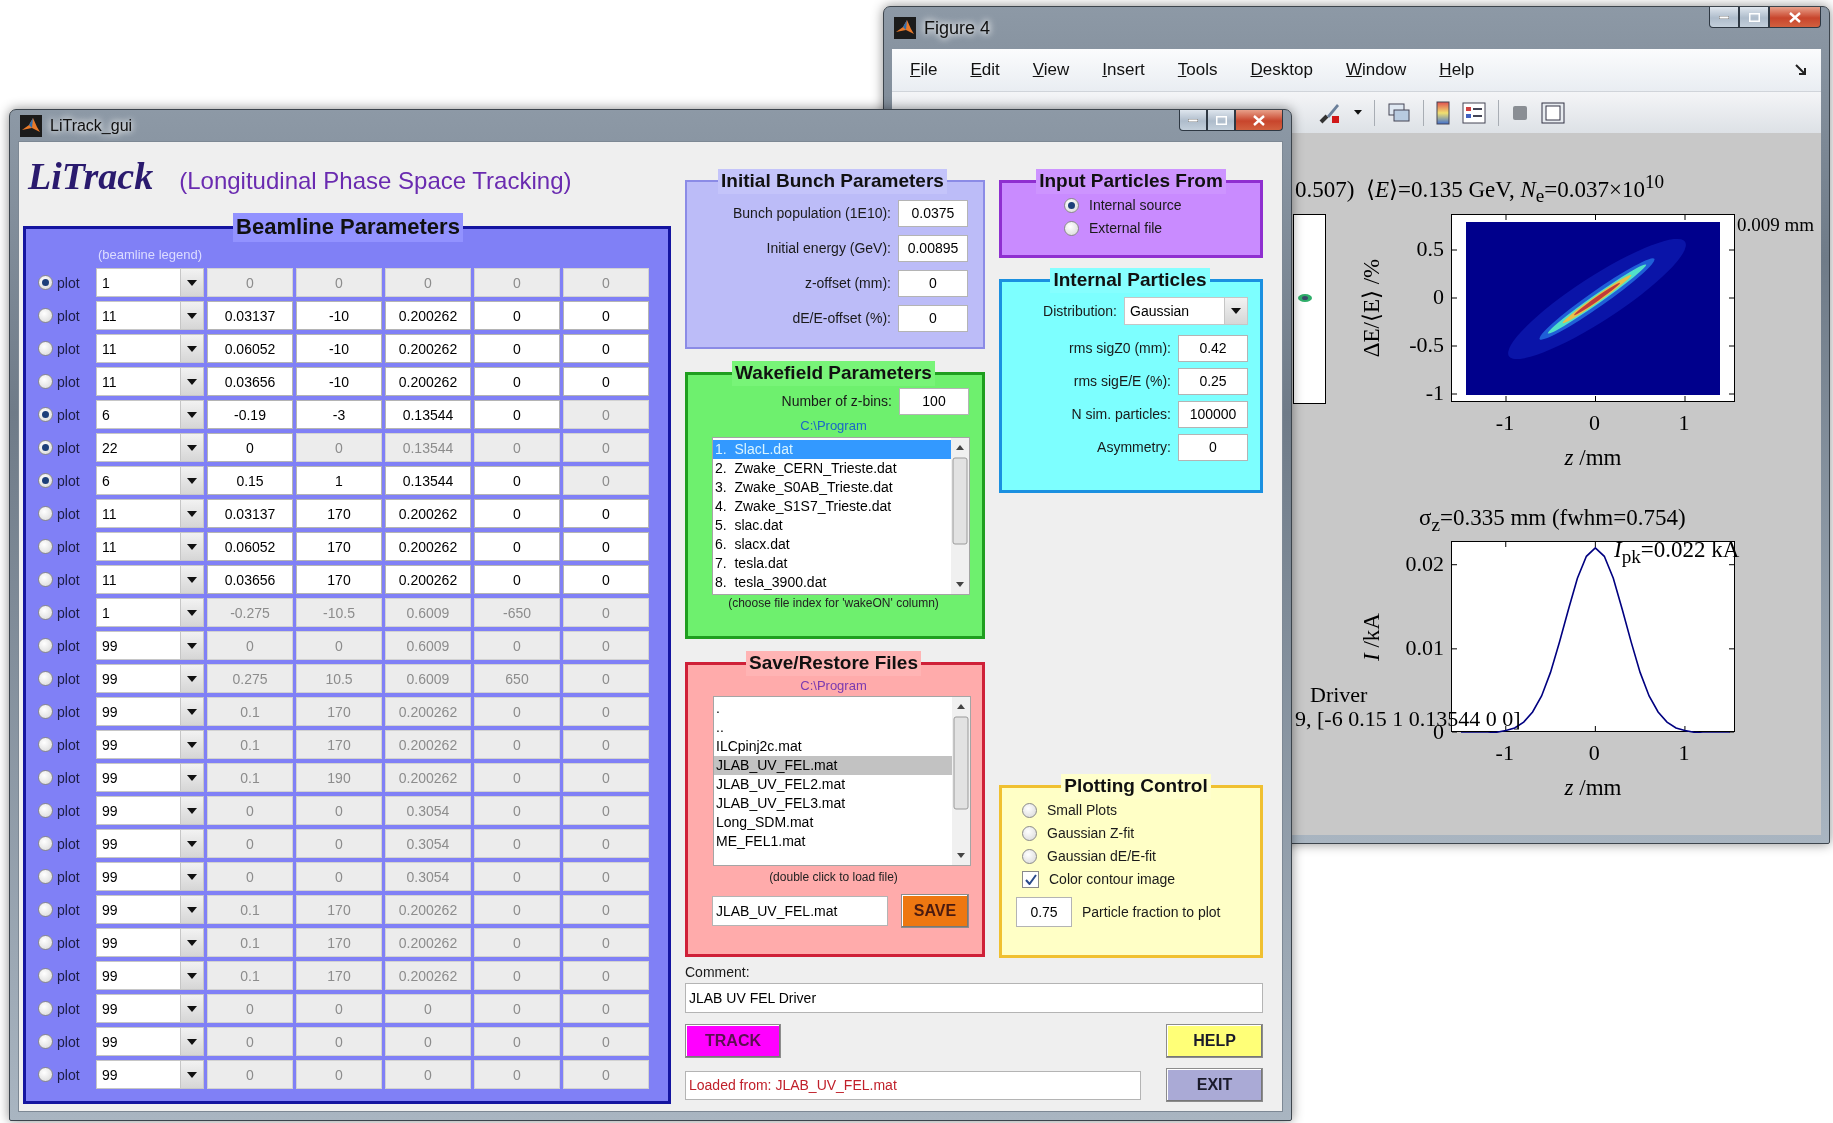  What do you see at coordinates (833, 765) in the screenshot?
I see `list-item: JLAB_UV_FEL.mat` at bounding box center [833, 765].